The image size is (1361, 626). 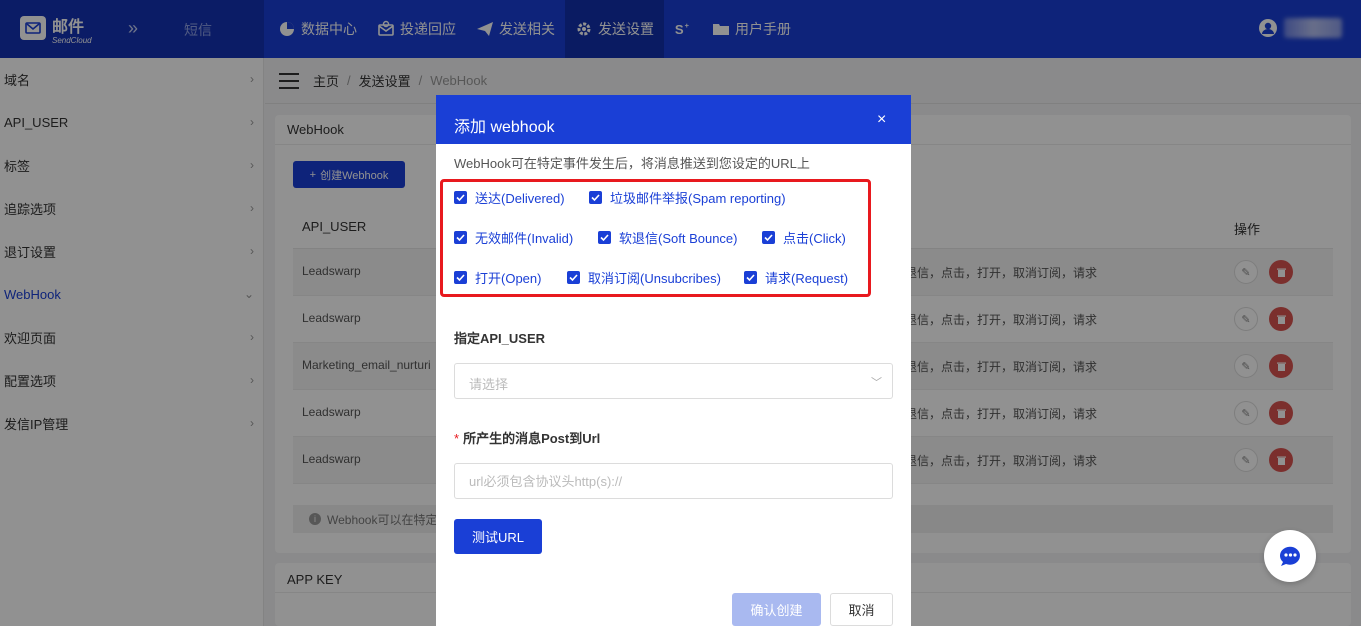 What do you see at coordinates (489, 384) in the screenshot?
I see `select-placeholder: 请选择` at bounding box center [489, 384].